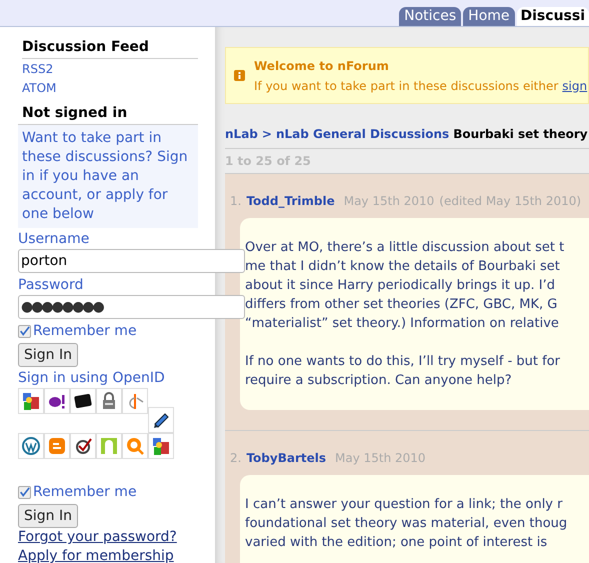 Image resolution: width=589 pixels, height=563 pixels. I want to click on post-text-line: If no one wants to do this, I’ll try myself - but for, so click(402, 362).